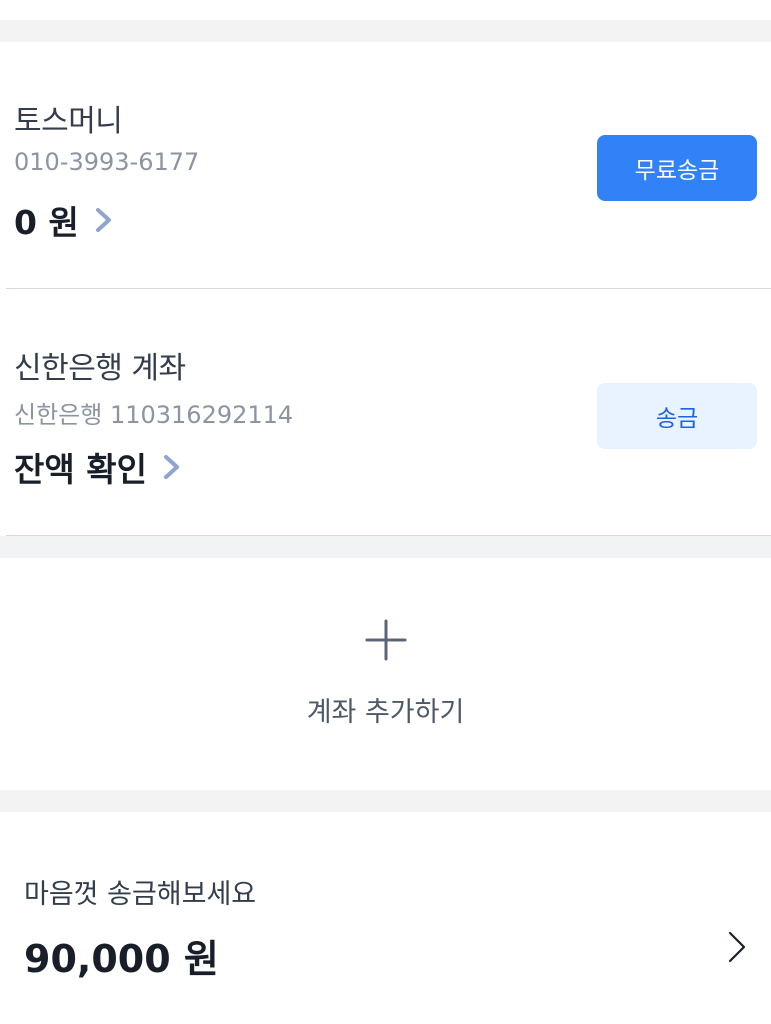  What do you see at coordinates (677, 416) in the screenshot?
I see `transfer-button: 송금` at bounding box center [677, 416].